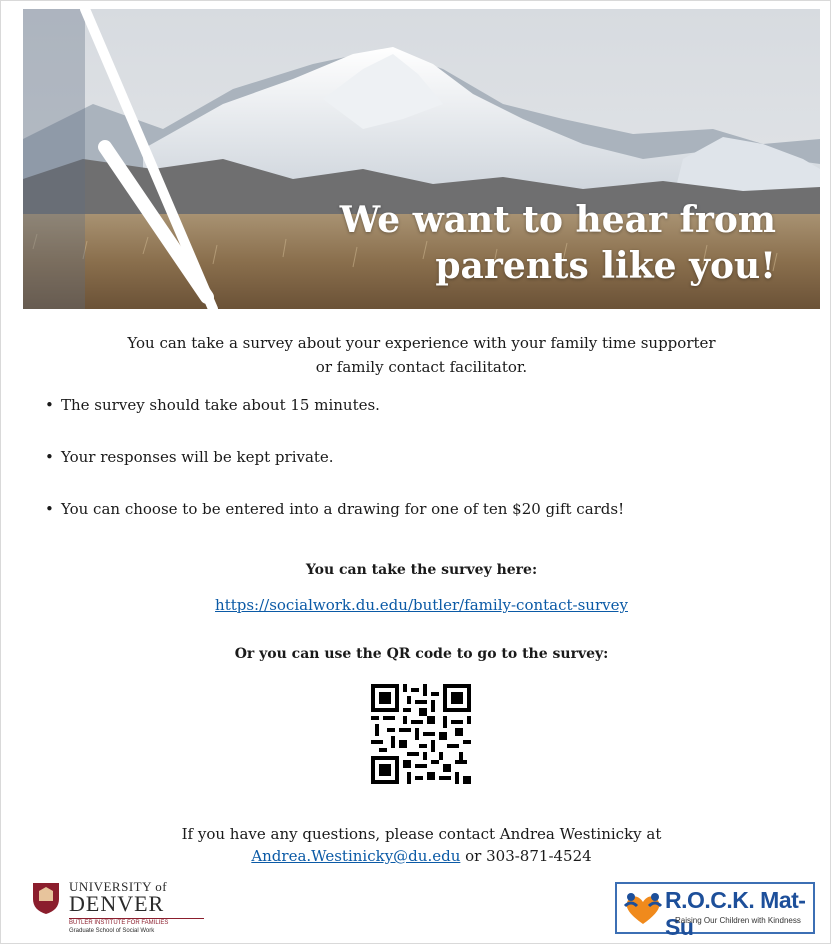  I want to click on du-divider, so click(136, 918).